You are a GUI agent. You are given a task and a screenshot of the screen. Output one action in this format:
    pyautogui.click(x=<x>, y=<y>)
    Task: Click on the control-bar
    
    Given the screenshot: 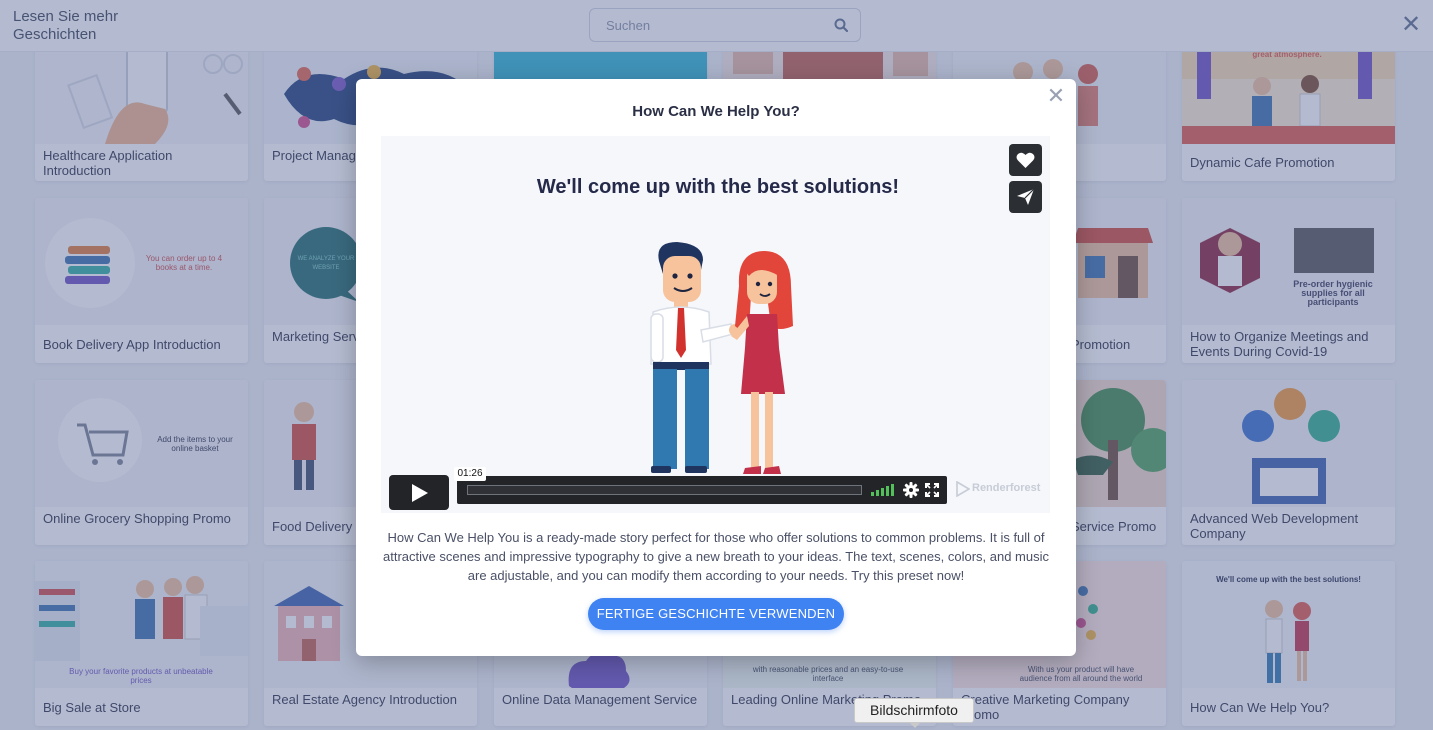 What is the action you would take?
    pyautogui.click(x=702, y=490)
    